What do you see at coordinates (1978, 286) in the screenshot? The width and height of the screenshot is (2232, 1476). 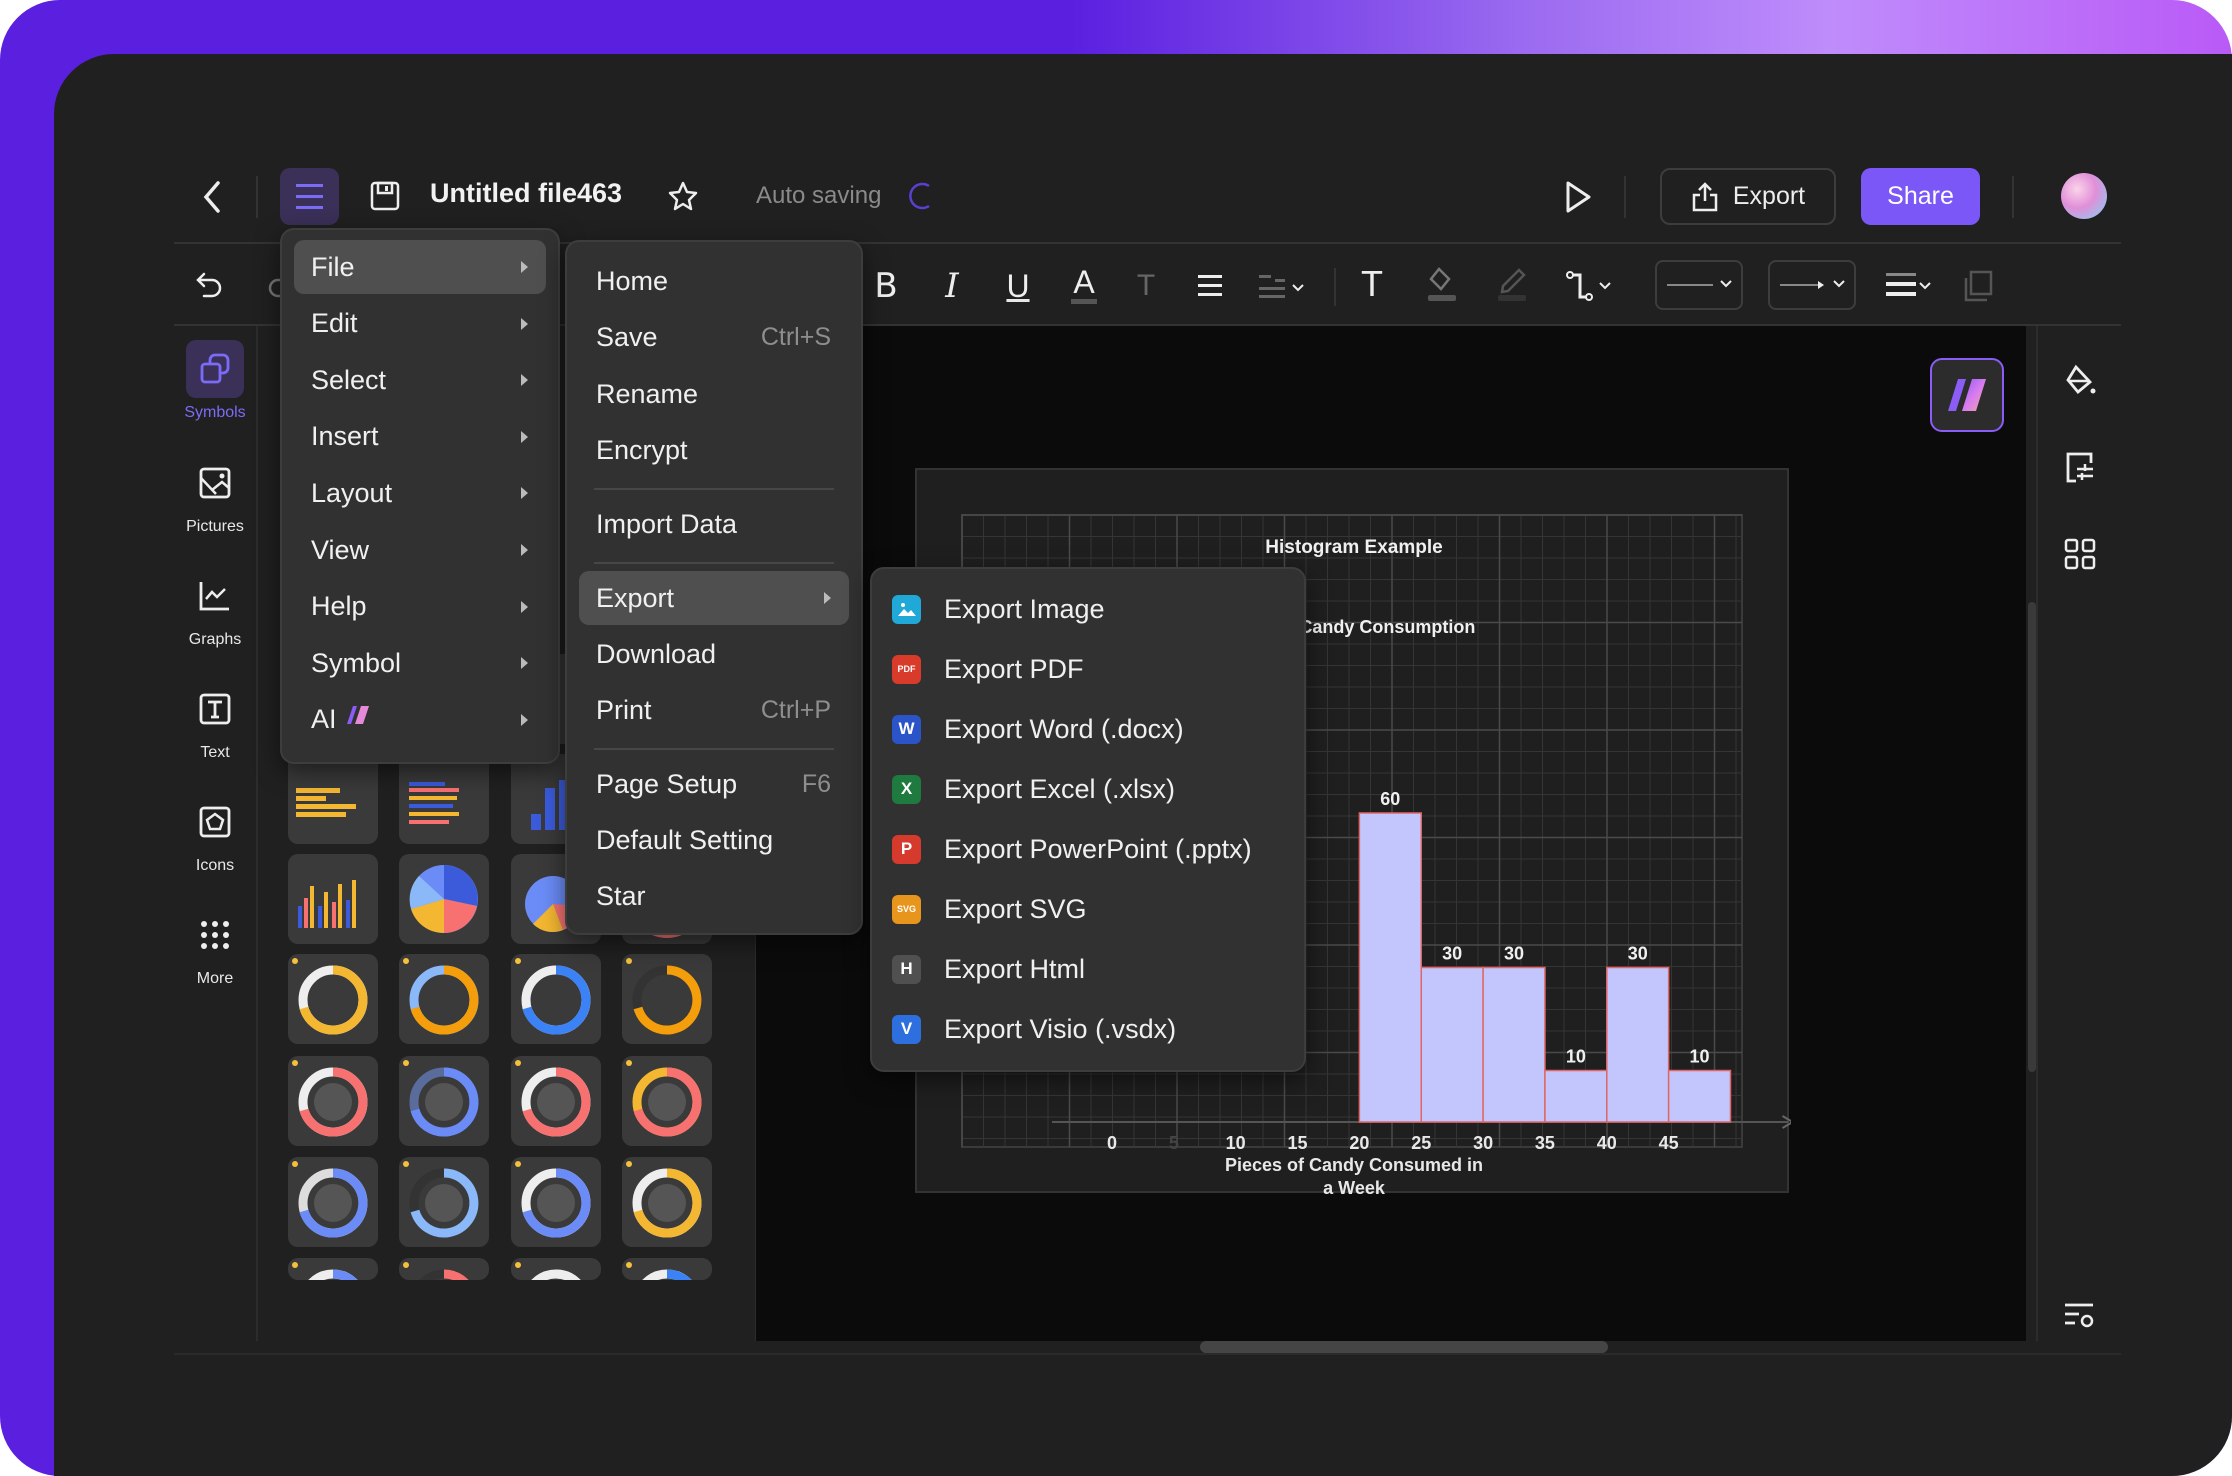 I see `arrange-button` at bounding box center [1978, 286].